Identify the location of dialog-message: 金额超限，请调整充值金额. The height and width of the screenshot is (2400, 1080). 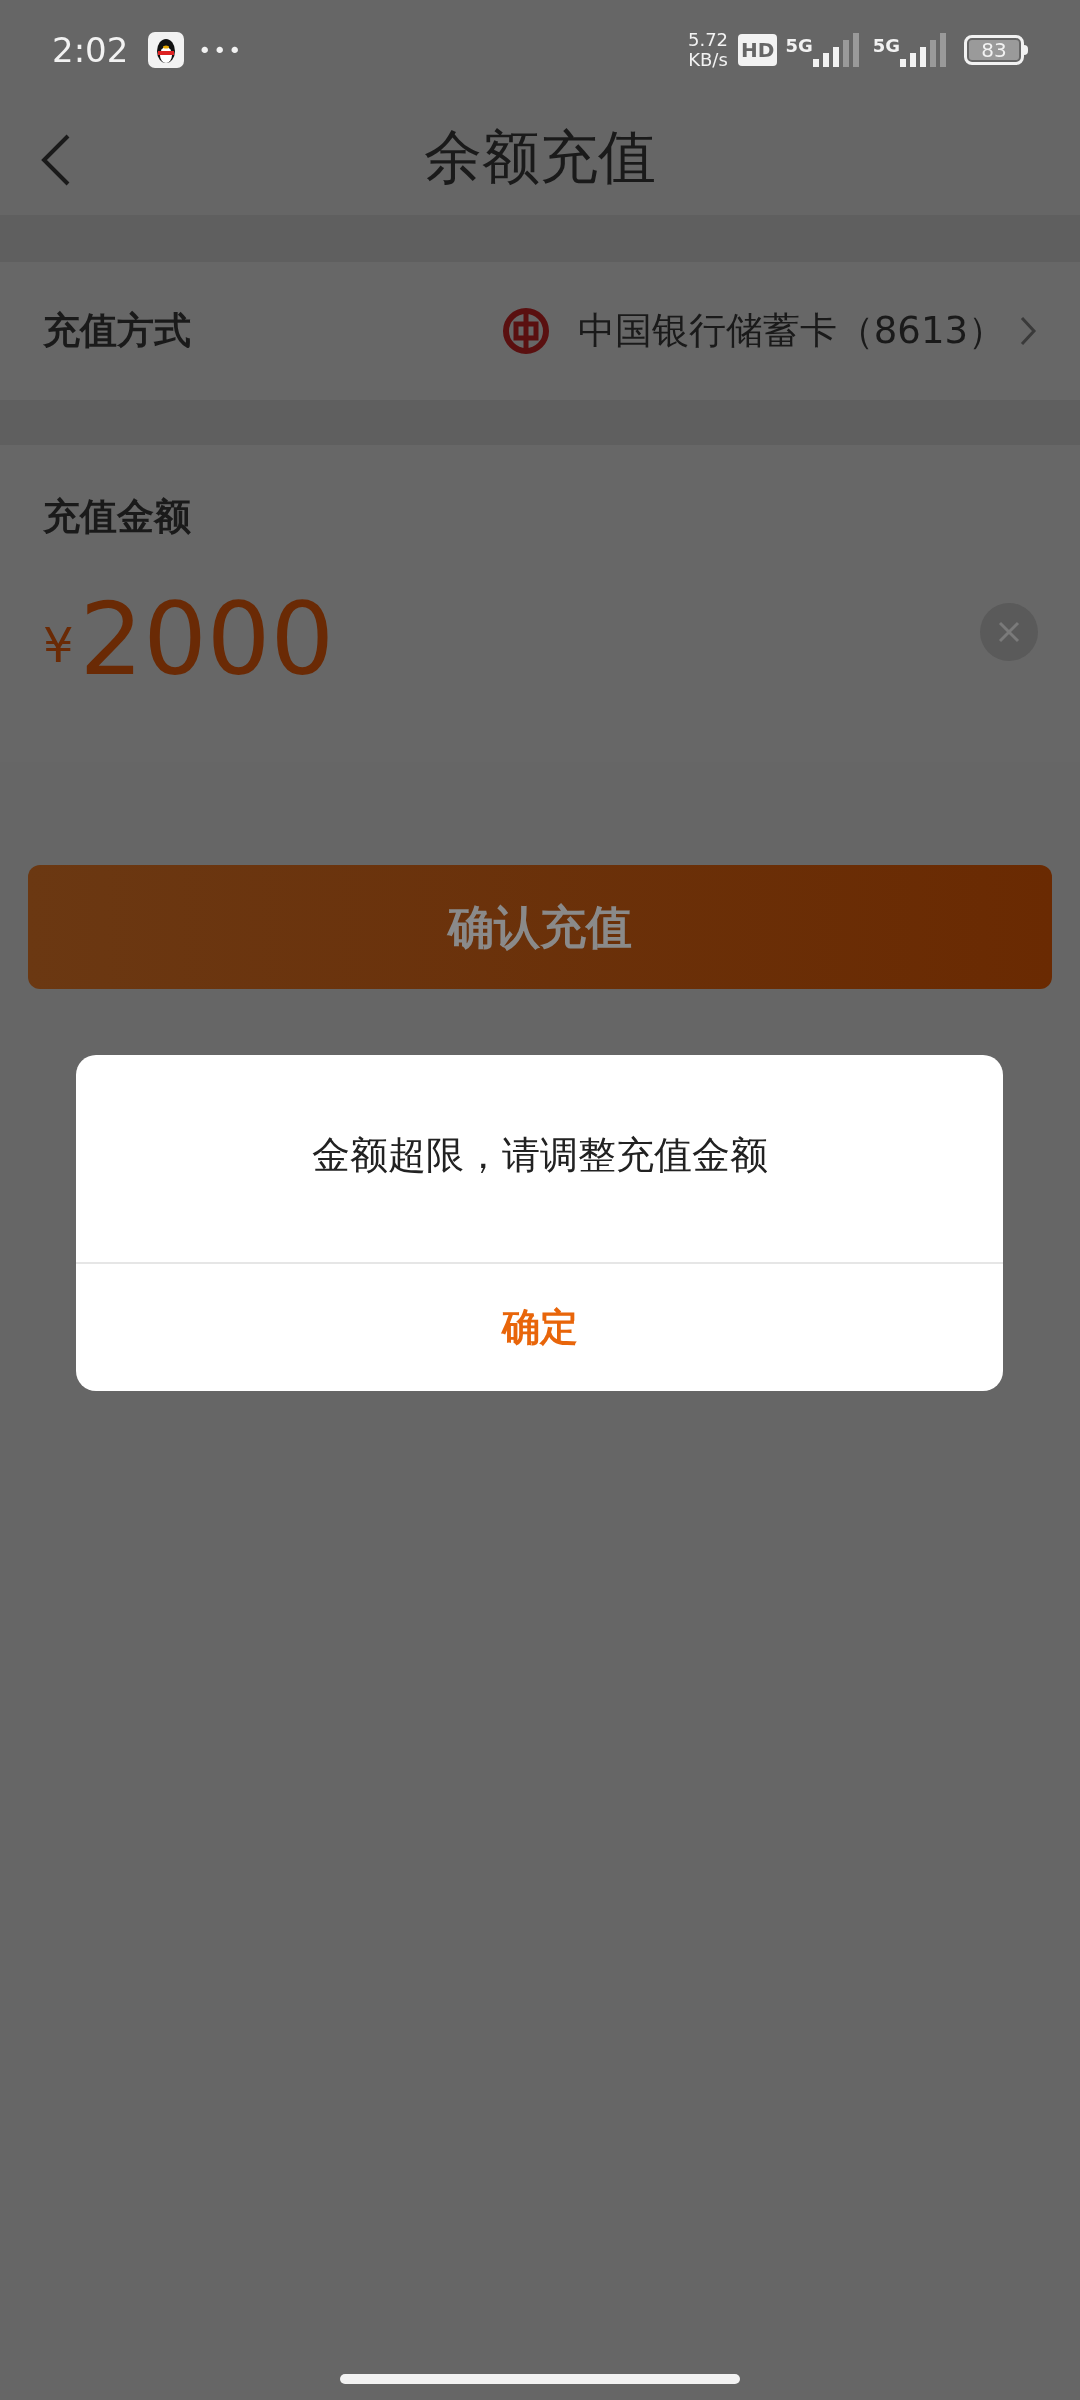
(539, 1155).